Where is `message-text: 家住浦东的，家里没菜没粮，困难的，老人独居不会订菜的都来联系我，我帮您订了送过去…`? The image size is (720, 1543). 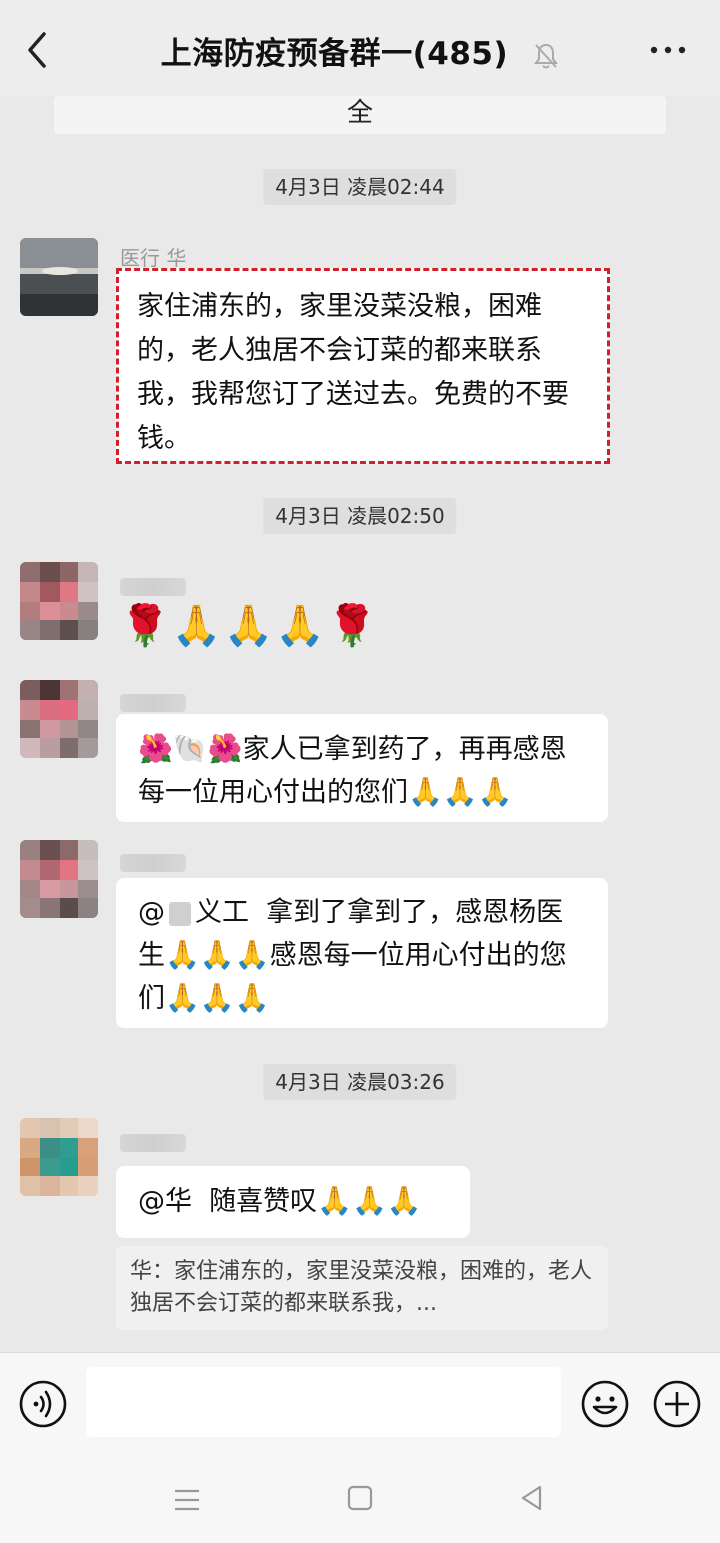 message-text: 家住浦东的，家里没菜没粮，困难的，老人独居不会订菜的都来联系我，我帮您订了送过去… is located at coordinates (353, 372).